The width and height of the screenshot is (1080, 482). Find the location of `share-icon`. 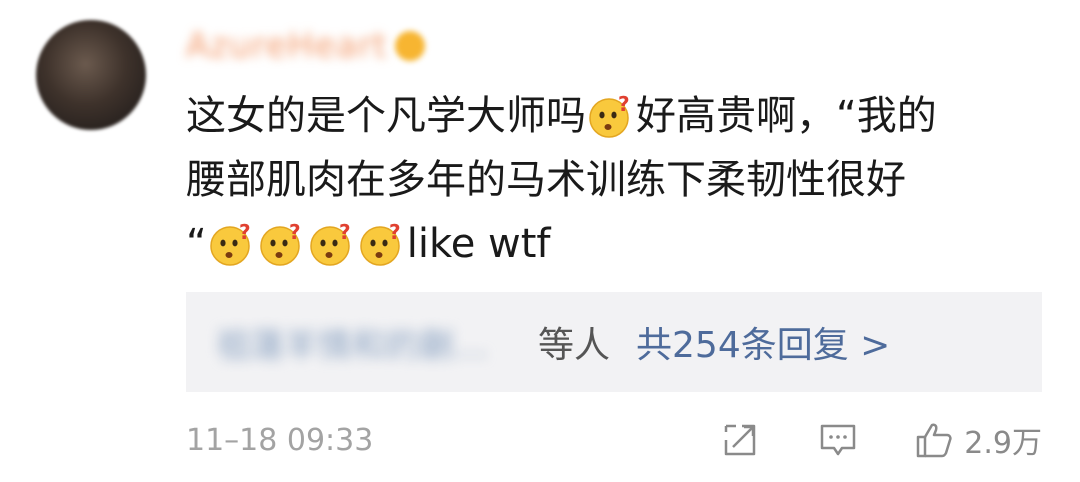

share-icon is located at coordinates (740, 440).